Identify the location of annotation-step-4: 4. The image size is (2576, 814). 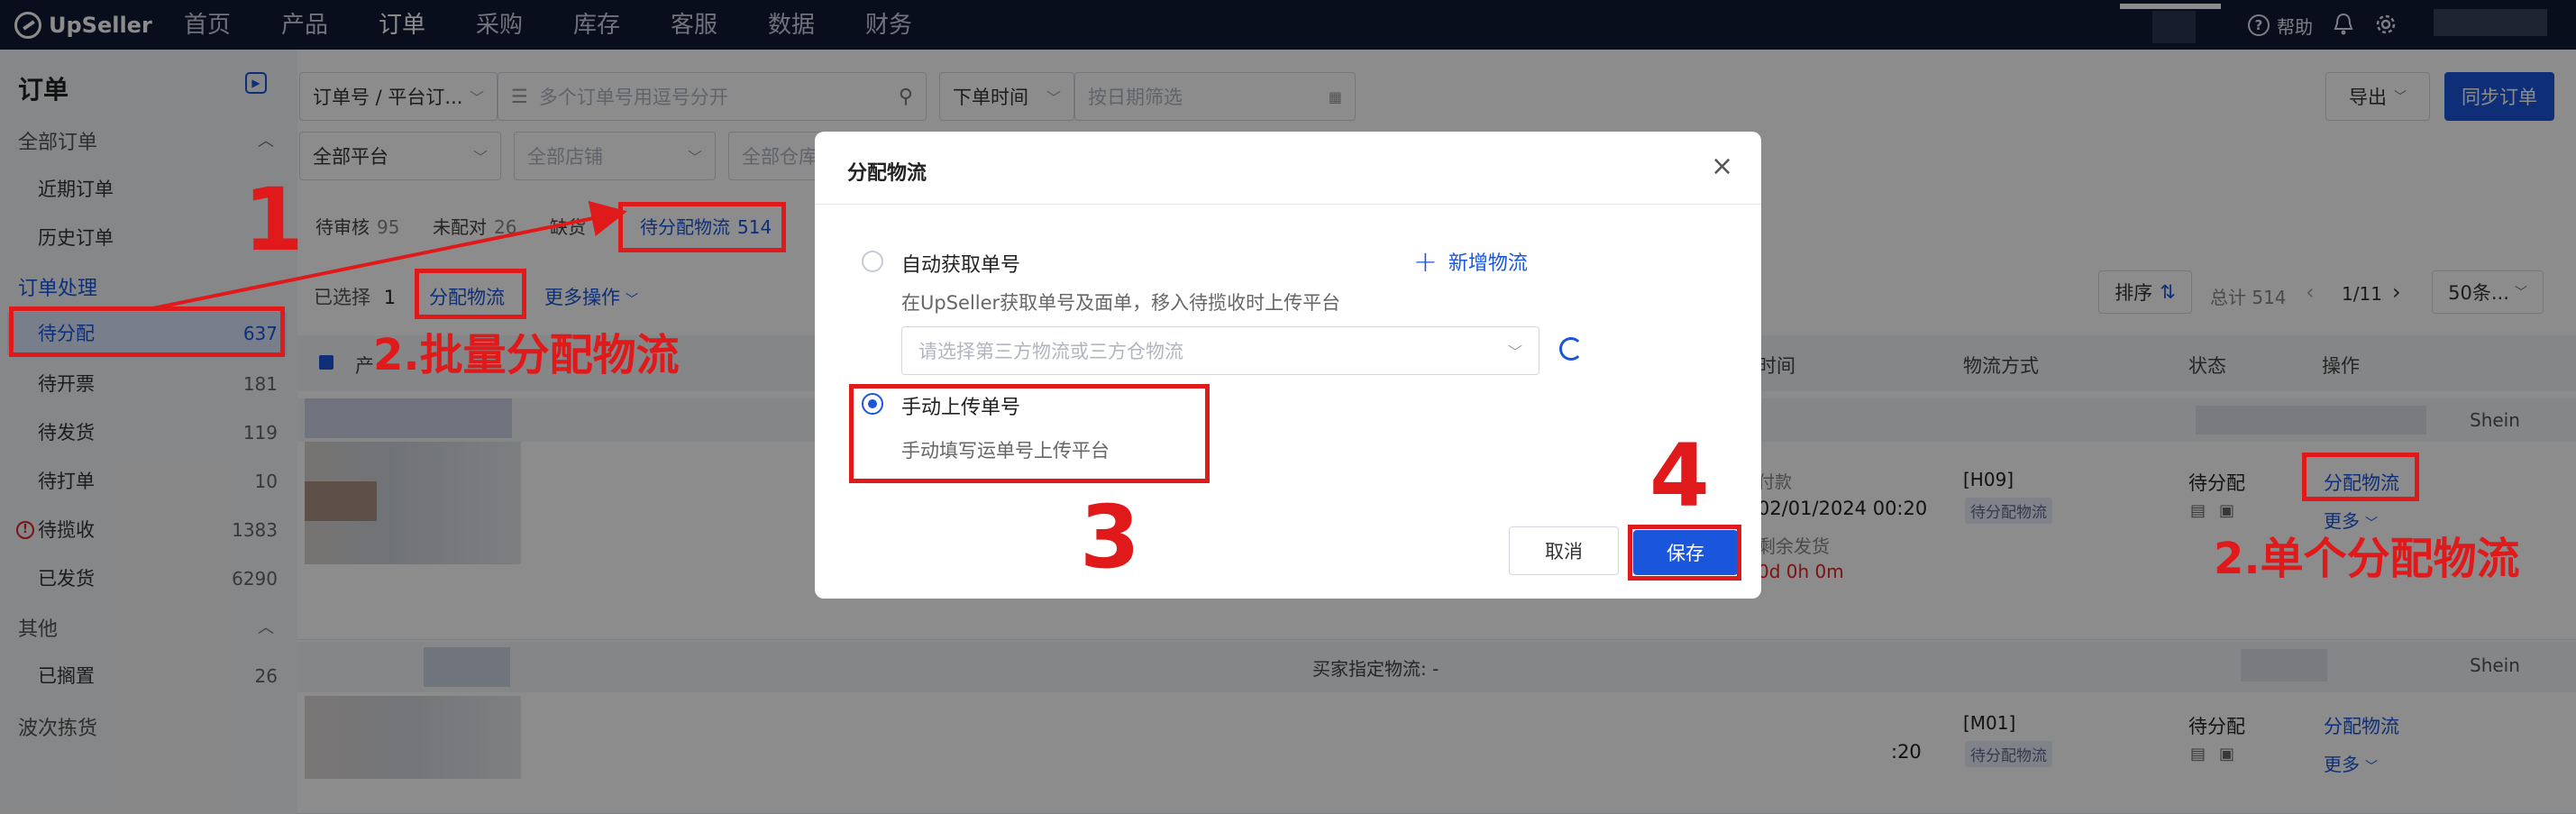
(1679, 475).